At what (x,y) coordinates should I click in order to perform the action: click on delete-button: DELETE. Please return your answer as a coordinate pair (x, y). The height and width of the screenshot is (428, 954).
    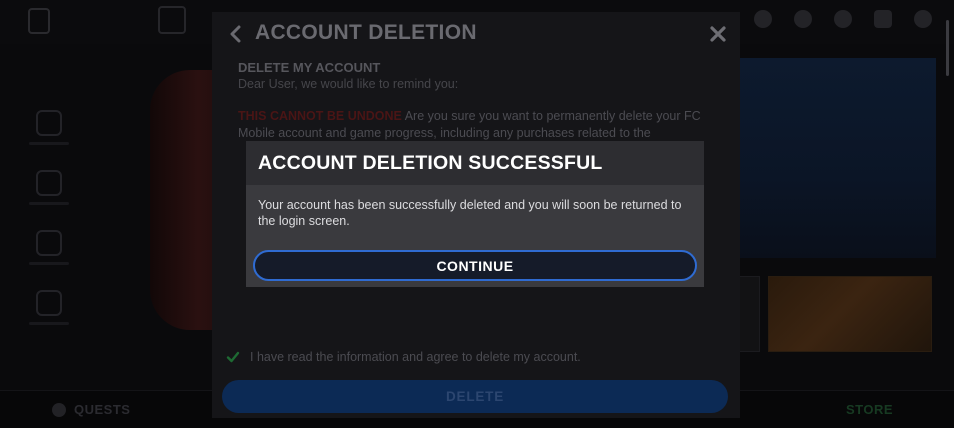
    Looking at the image, I should click on (475, 396).